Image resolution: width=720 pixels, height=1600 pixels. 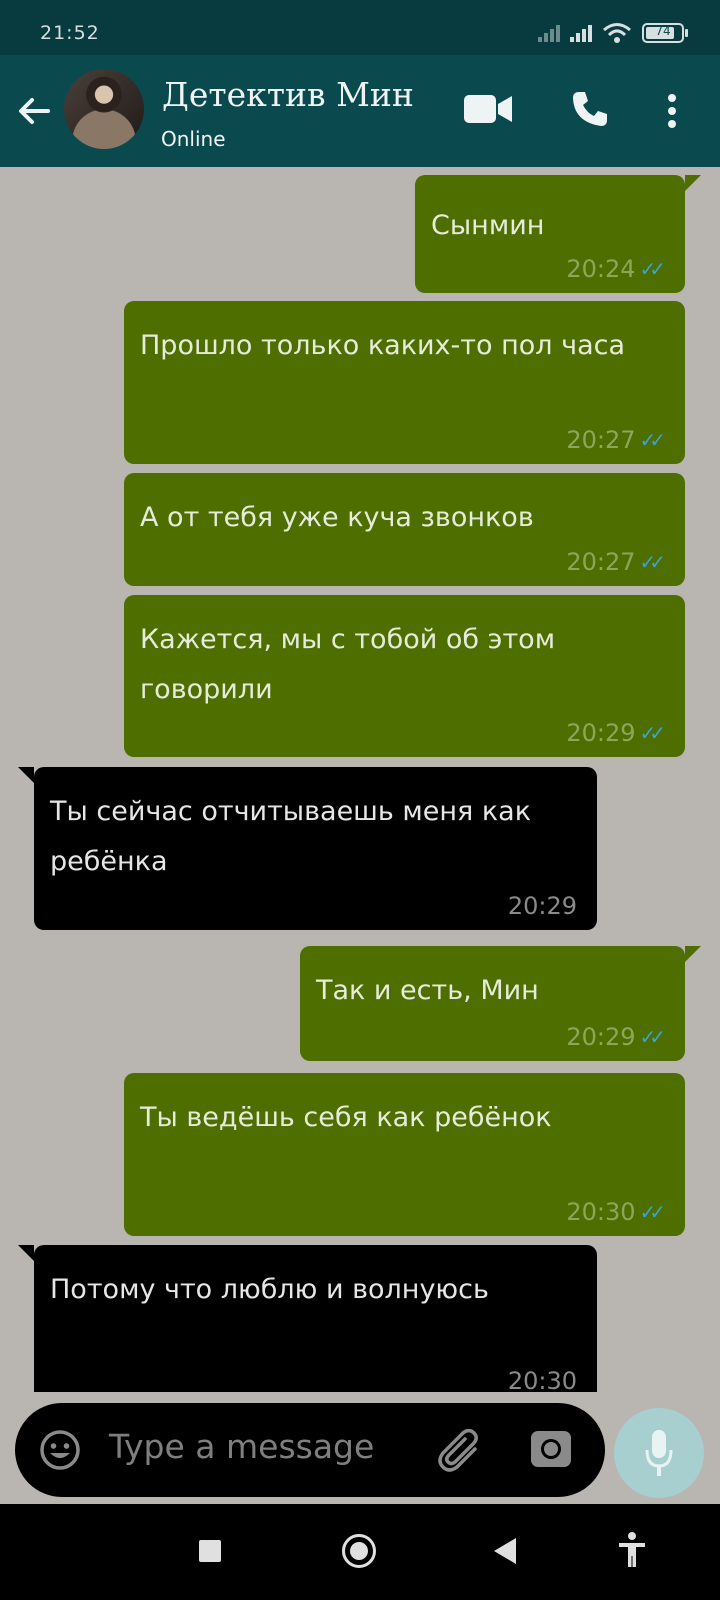 I want to click on contact-status: Online, so click(x=193, y=139).